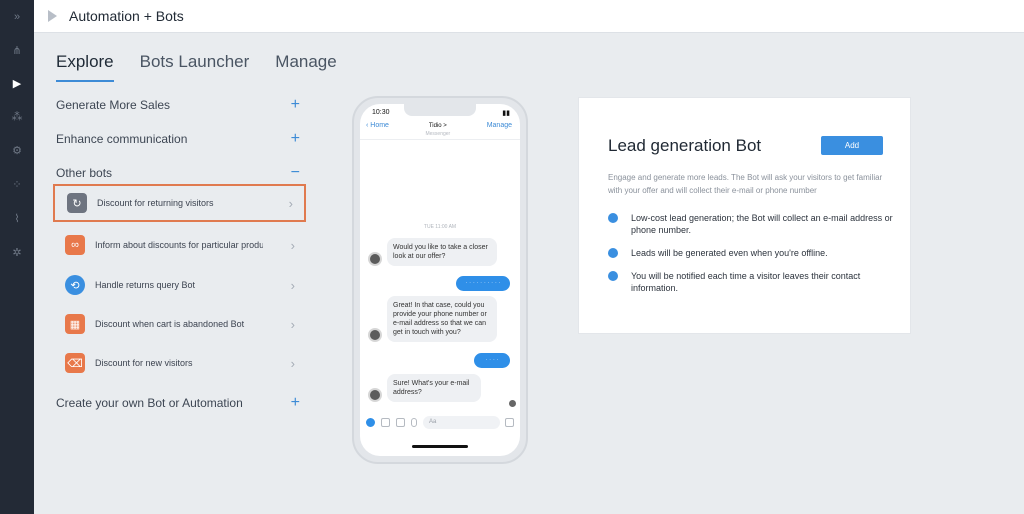 This screenshot has height=514, width=1024. Describe the element at coordinates (370, 422) in the screenshot. I see `plus-circle-icon` at that location.